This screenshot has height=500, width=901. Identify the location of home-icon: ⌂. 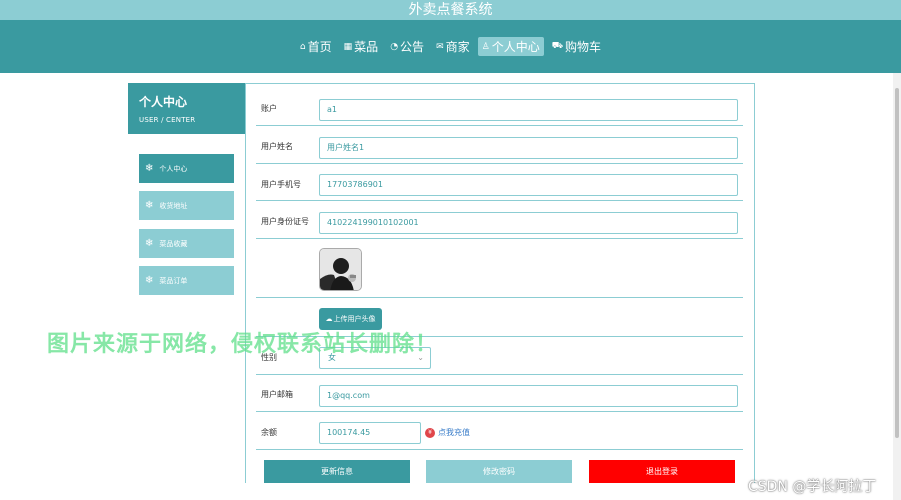
(302, 46).